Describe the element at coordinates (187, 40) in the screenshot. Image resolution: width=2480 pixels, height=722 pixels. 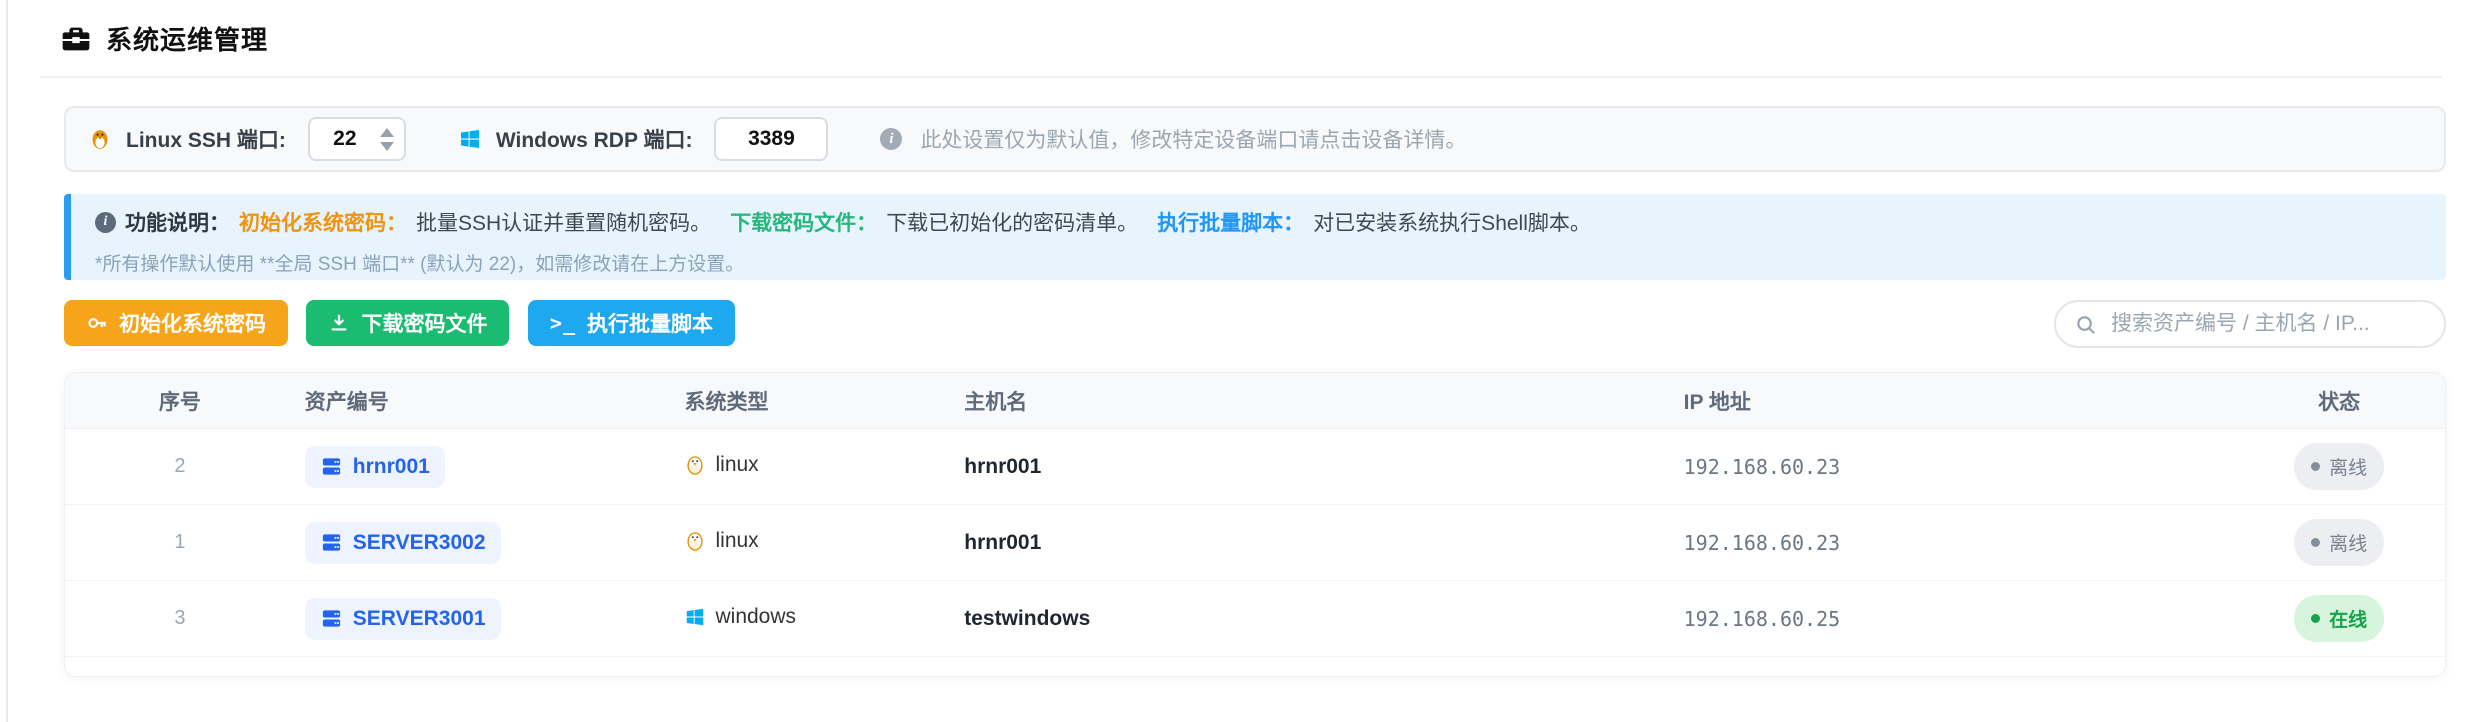
I see `page-title: 系统运维管理` at that location.